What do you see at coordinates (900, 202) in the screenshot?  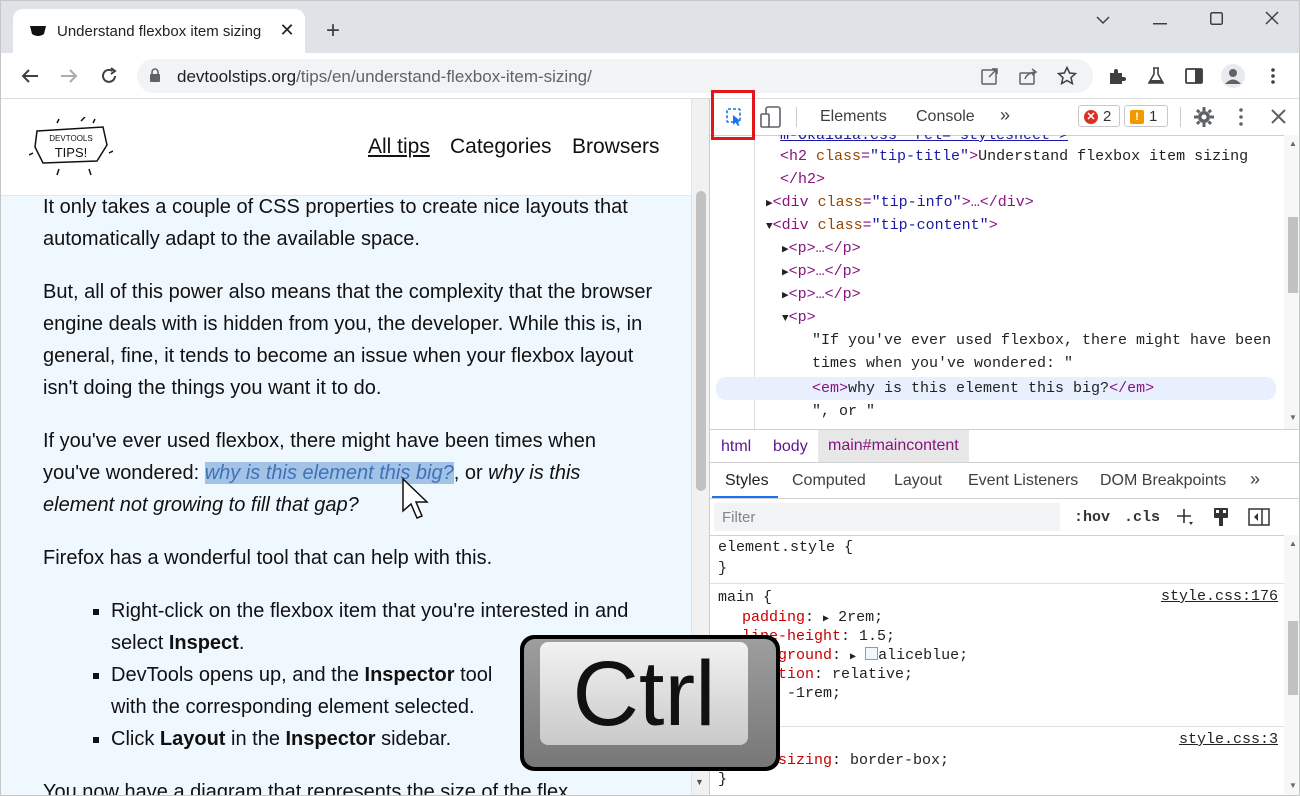 I see `dom-node: ▶<div class="tip-info">…</div>` at bounding box center [900, 202].